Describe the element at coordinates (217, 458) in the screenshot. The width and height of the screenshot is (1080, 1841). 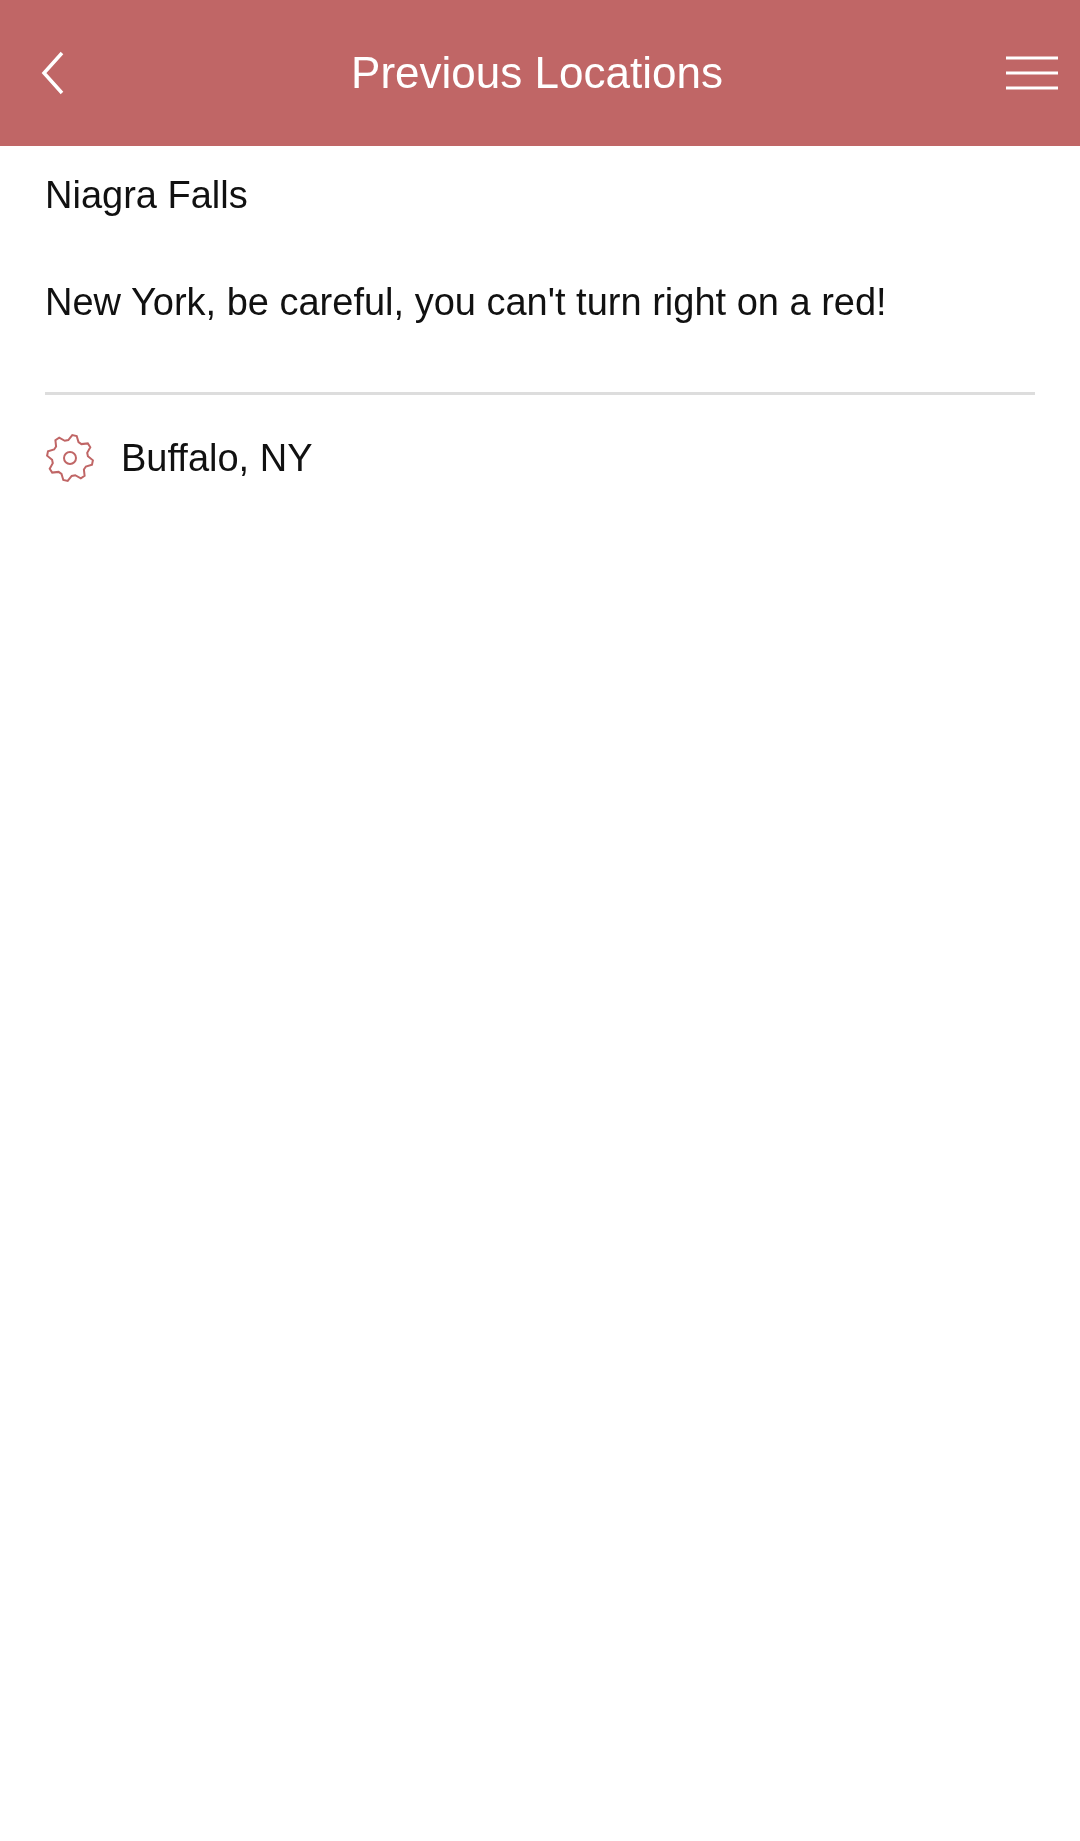
I see `location-item: Buffalo, NY` at that location.